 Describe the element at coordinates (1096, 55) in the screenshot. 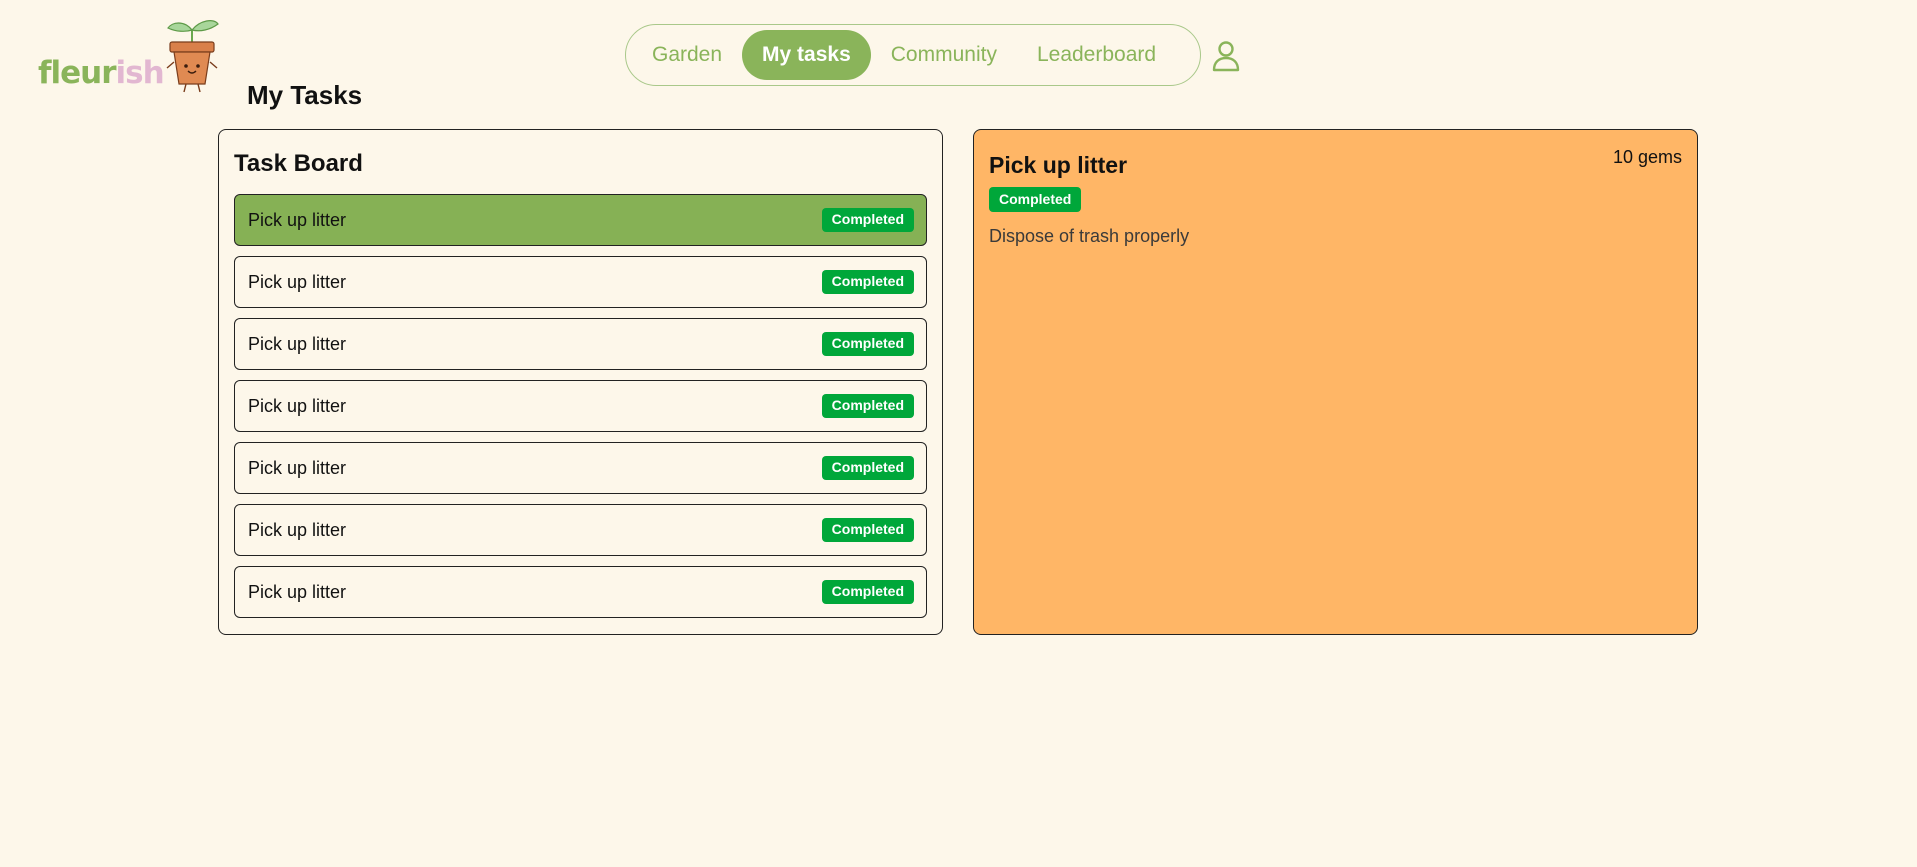

I see `nav-item-leaderboard: Leaderboard` at that location.